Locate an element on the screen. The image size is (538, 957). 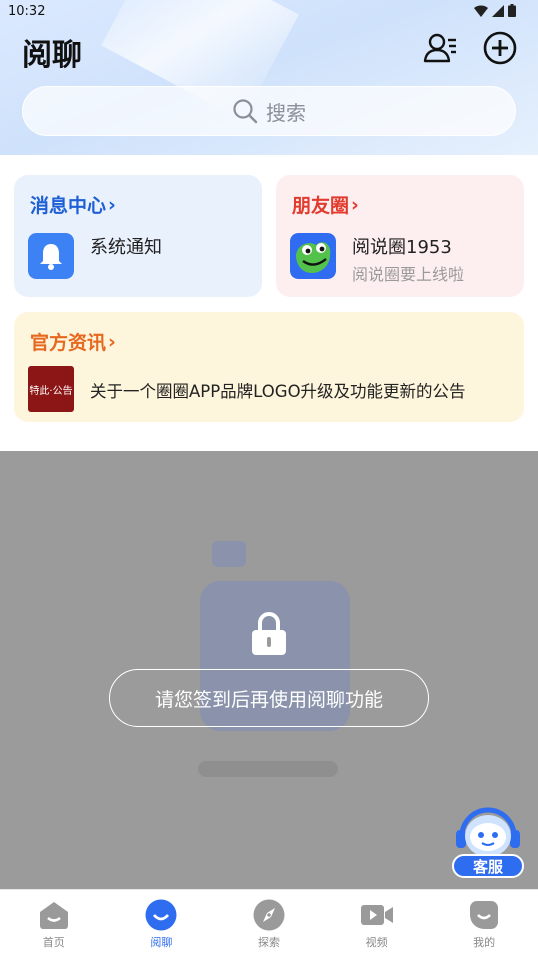
tab-chat: 阅聊 is located at coordinates (162, 923).